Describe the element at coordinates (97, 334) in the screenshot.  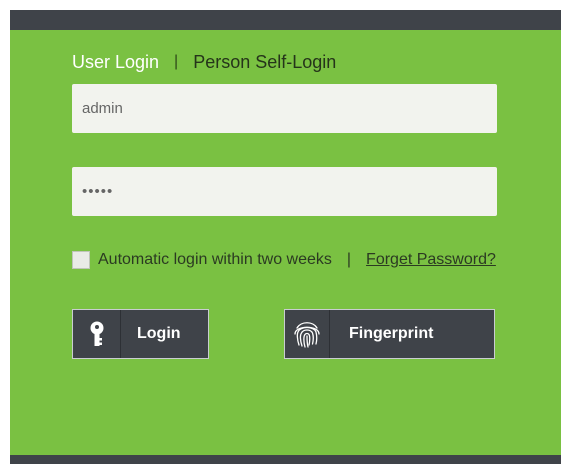
I see `key-icon` at that location.